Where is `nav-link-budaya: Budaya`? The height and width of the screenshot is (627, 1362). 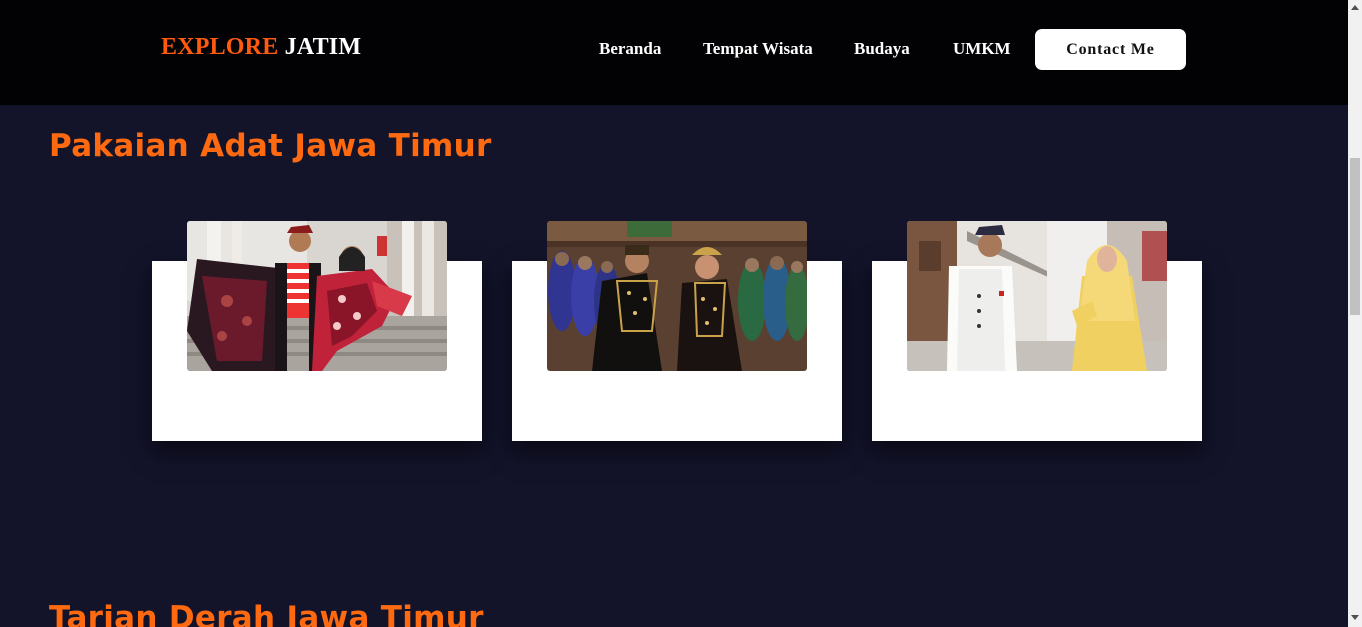
nav-link-budaya: Budaya is located at coordinates (882, 49).